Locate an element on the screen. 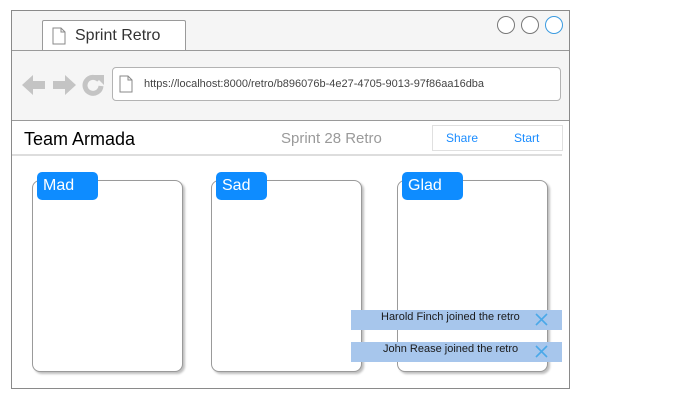 The height and width of the screenshot is (401, 675). notification-text: Harold Finch joined the retro is located at coordinates (450, 317).